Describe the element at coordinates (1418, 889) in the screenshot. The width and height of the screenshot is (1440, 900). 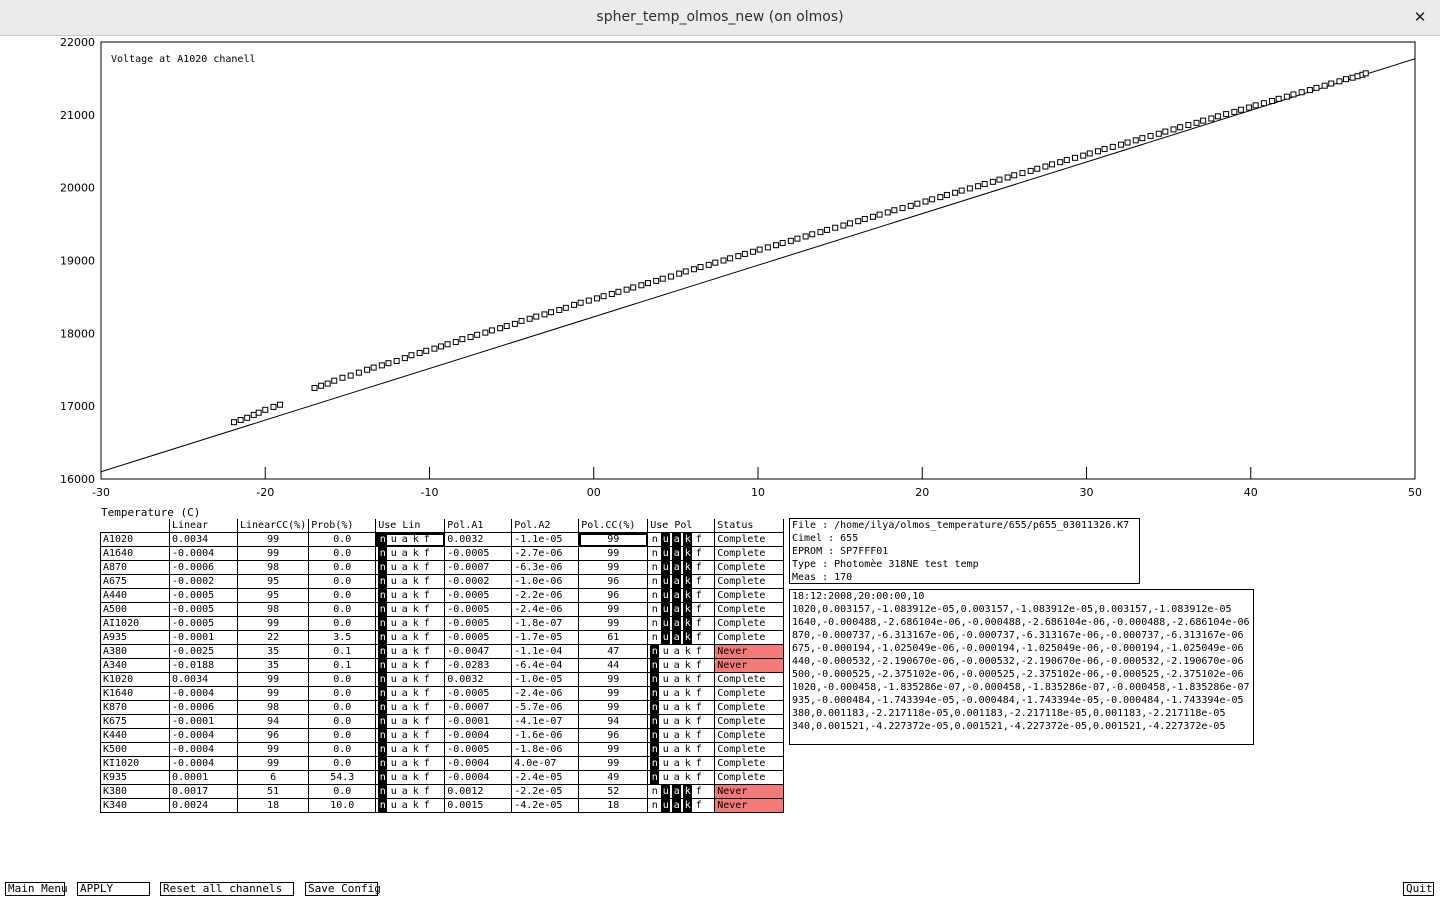
I see `quit-button: Quit` at that location.